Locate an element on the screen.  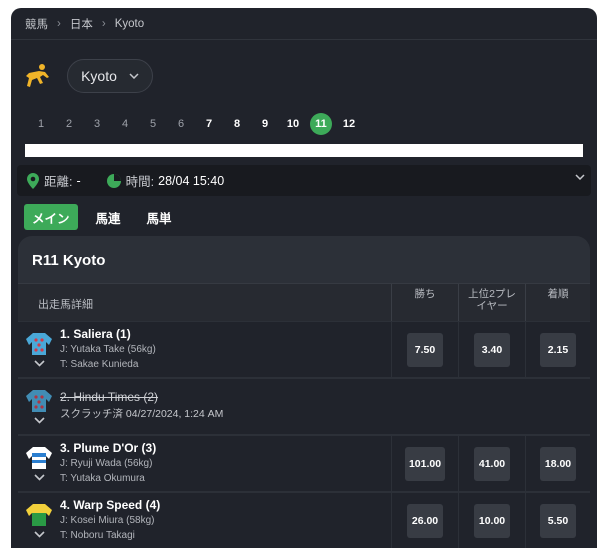
runner-name: 4. Warp Speed (4) is located at coordinates (110, 505).